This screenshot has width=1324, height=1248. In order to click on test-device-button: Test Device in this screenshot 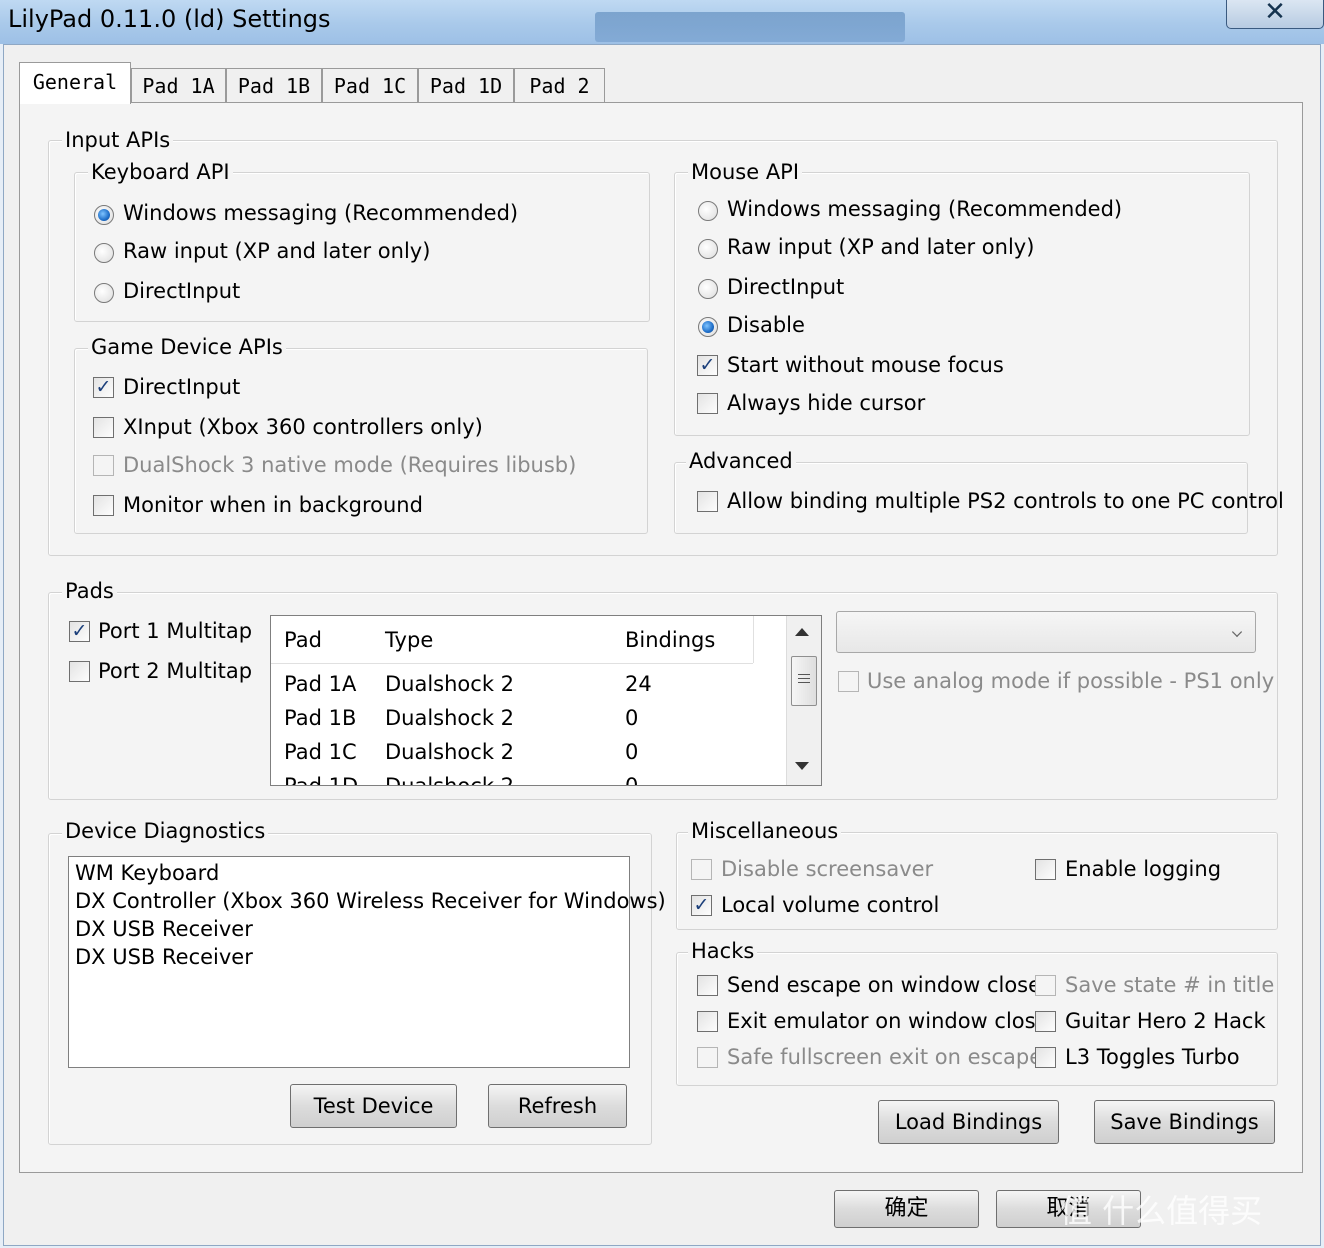, I will do `click(373, 1106)`.